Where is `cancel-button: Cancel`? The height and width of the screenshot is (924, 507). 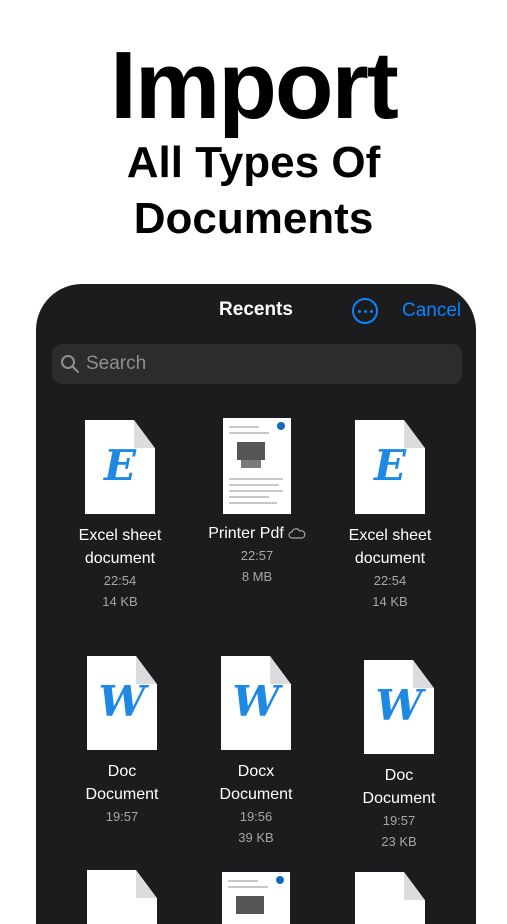
cancel-button: Cancel is located at coordinates (431, 311).